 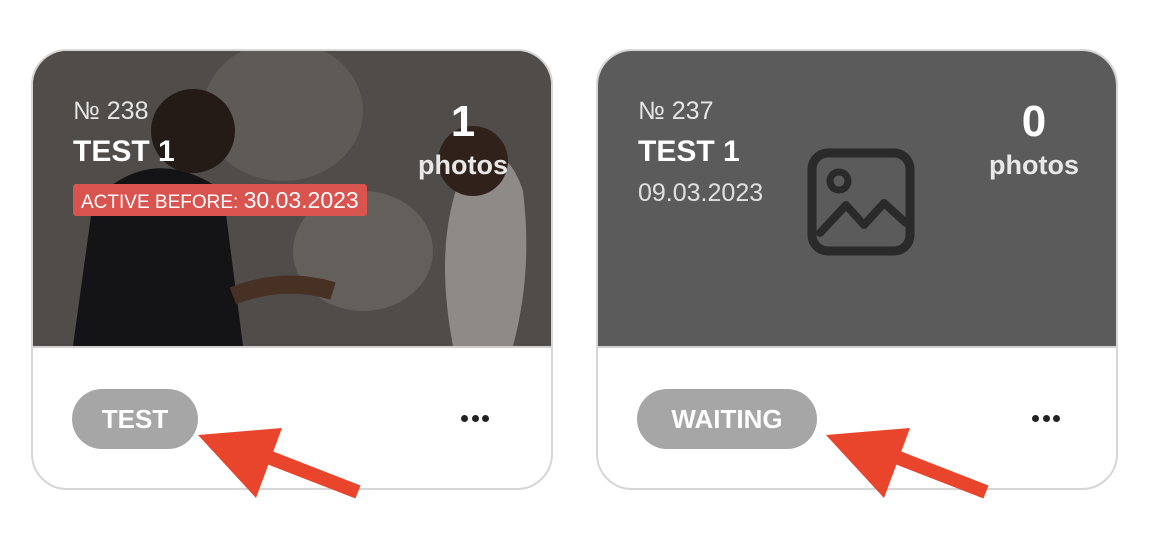 What do you see at coordinates (111, 111) in the screenshot?
I see `album-number: № 238` at bounding box center [111, 111].